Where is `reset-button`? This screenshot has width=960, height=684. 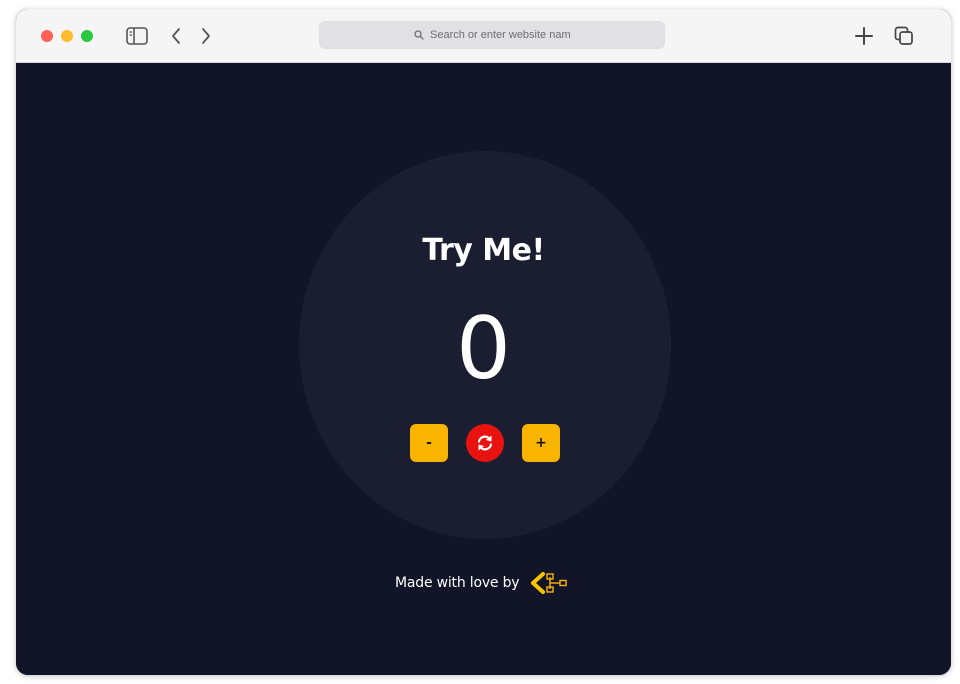 reset-button is located at coordinates (485, 443).